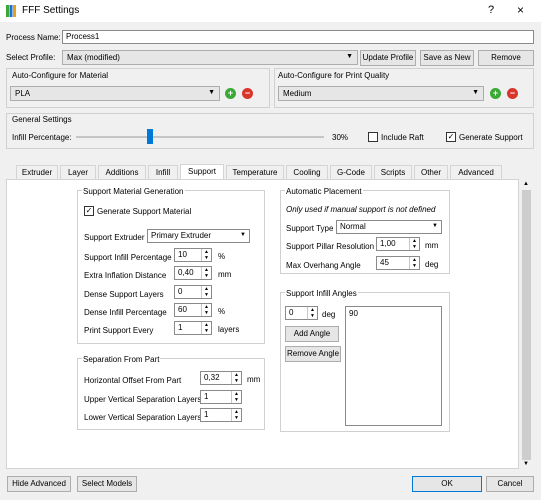 The width and height of the screenshot is (541, 500). I want to click on tab-advanced: Advanced, so click(476, 172).